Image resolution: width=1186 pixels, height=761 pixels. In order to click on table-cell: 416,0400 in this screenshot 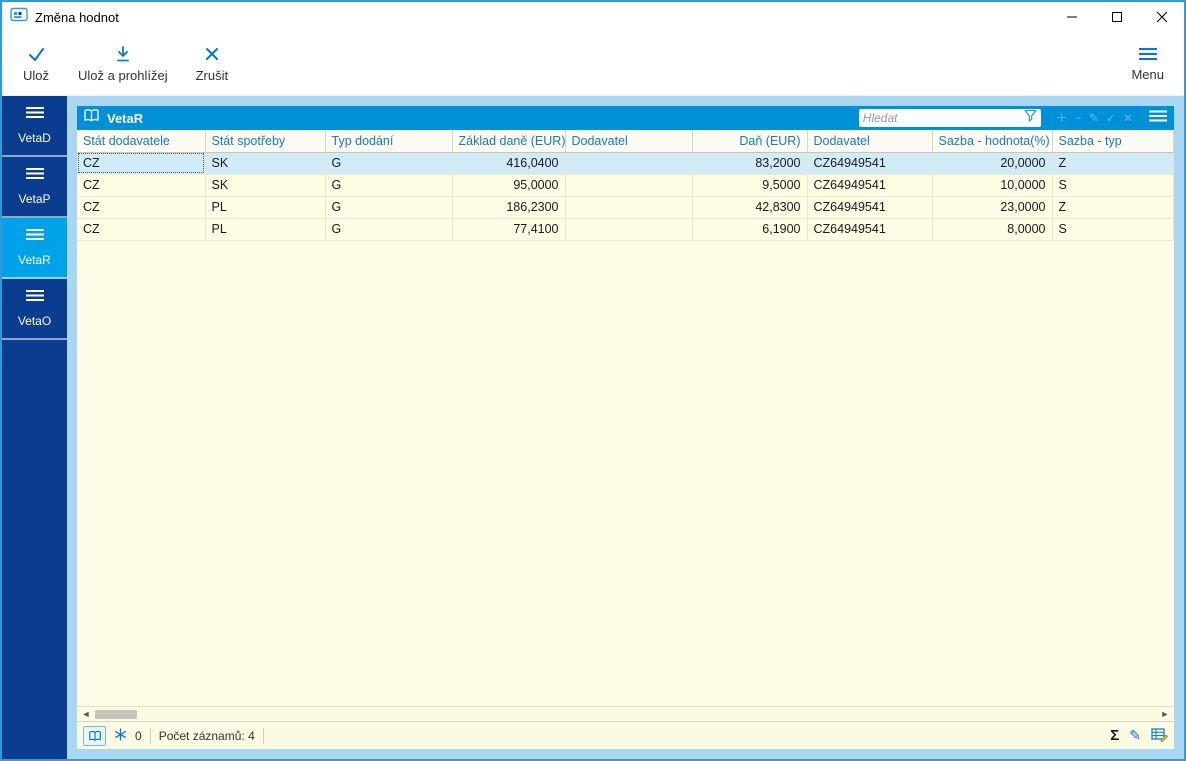, I will do `click(509, 163)`.